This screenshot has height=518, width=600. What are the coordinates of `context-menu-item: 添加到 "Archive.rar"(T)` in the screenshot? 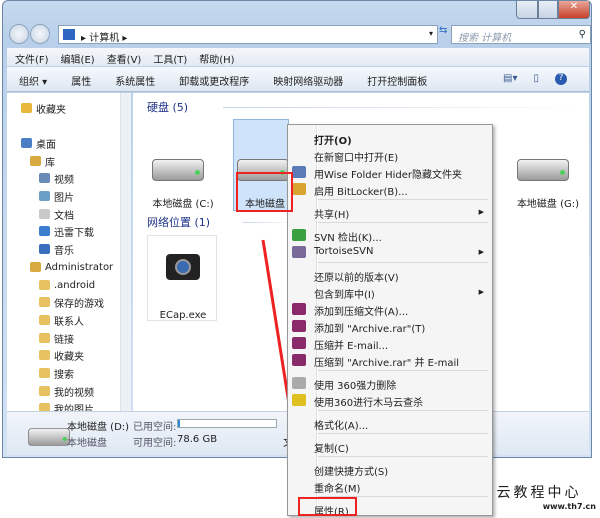 It's located at (401, 326).